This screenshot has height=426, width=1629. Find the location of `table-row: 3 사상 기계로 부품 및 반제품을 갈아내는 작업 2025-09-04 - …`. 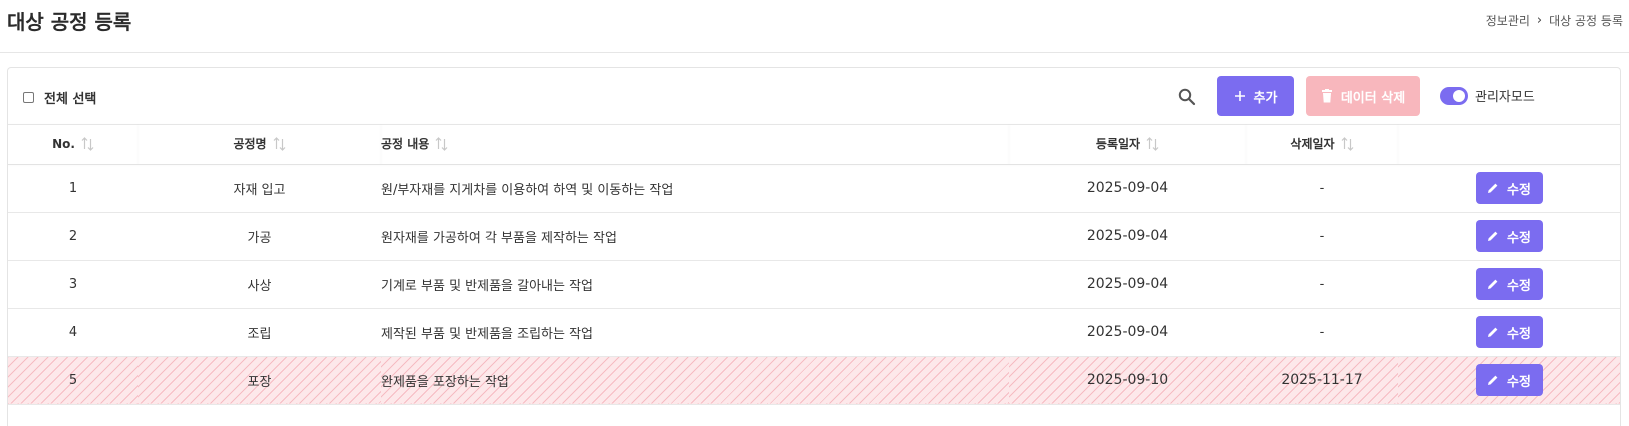

table-row: 3 사상 기계로 부품 및 반제품을 갈아내는 작업 2025-09-04 - … is located at coordinates (814, 284).